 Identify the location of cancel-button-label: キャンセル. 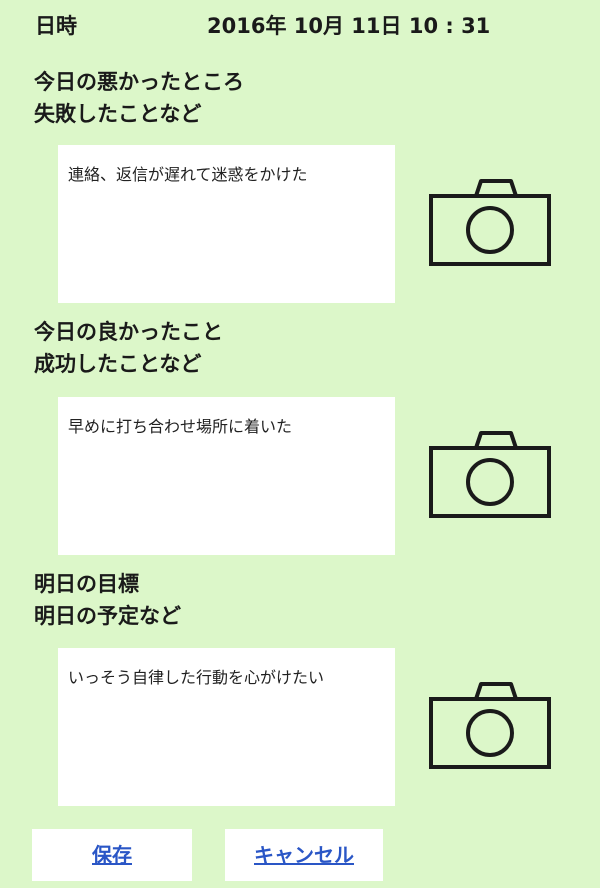
(304, 855).